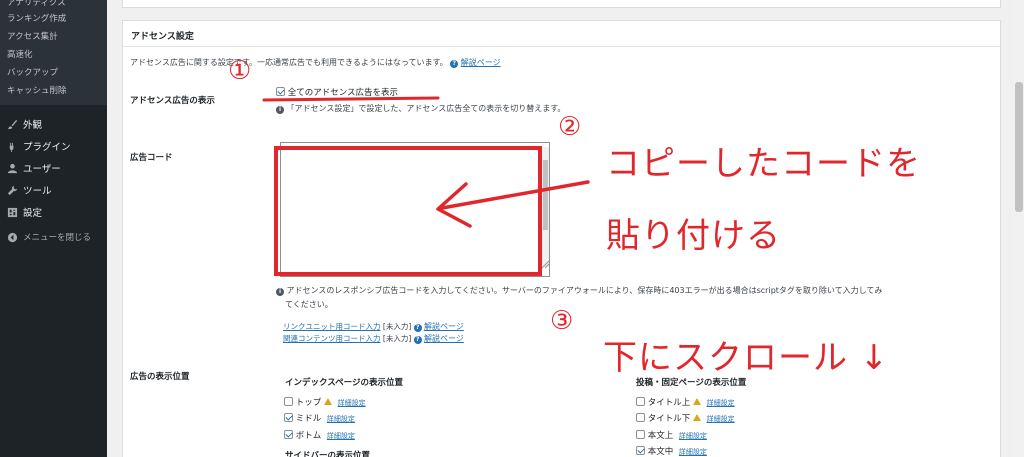 The image size is (1024, 457). What do you see at coordinates (408, 211) in the screenshot?
I see `annotation-highlight-box` at bounding box center [408, 211].